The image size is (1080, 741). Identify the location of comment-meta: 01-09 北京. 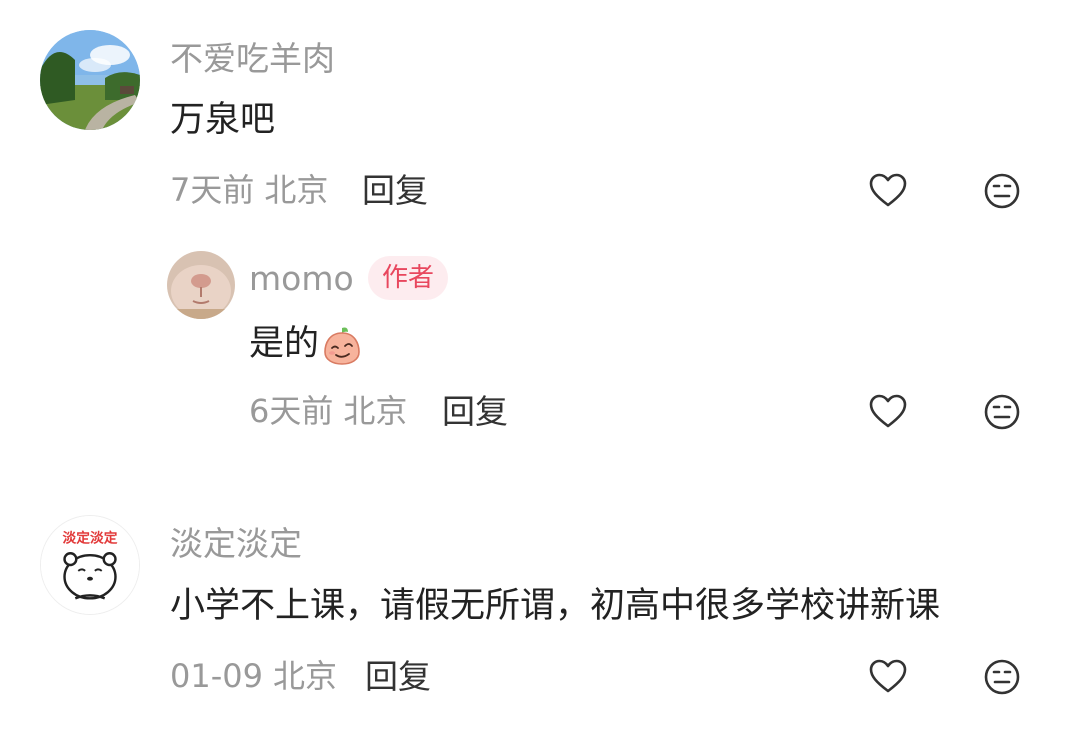
(253, 676).